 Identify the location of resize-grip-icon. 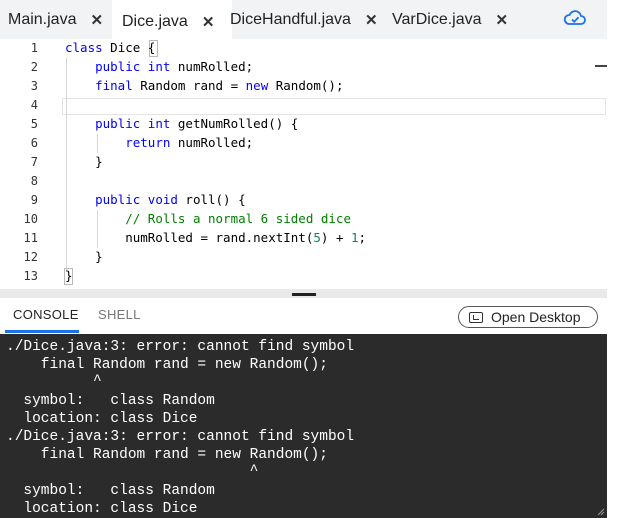
(304, 294).